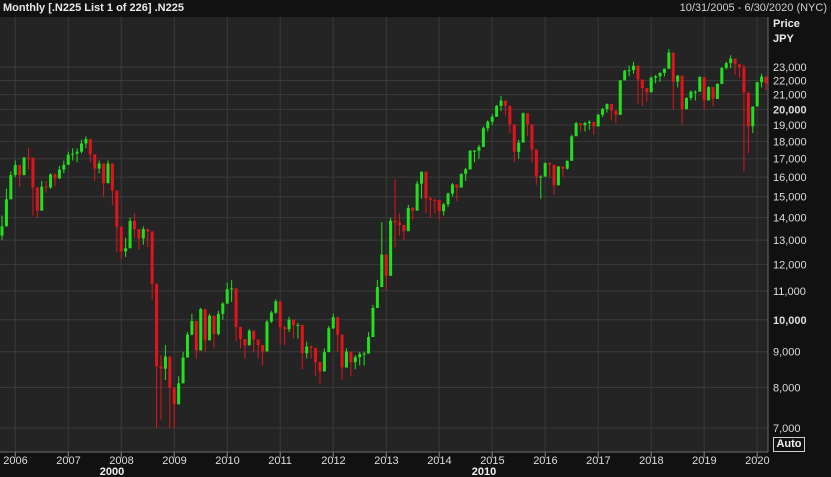 The width and height of the screenshot is (831, 477). Describe the element at coordinates (790, 160) in the screenshot. I see `y-tick-label: 17,000` at that location.